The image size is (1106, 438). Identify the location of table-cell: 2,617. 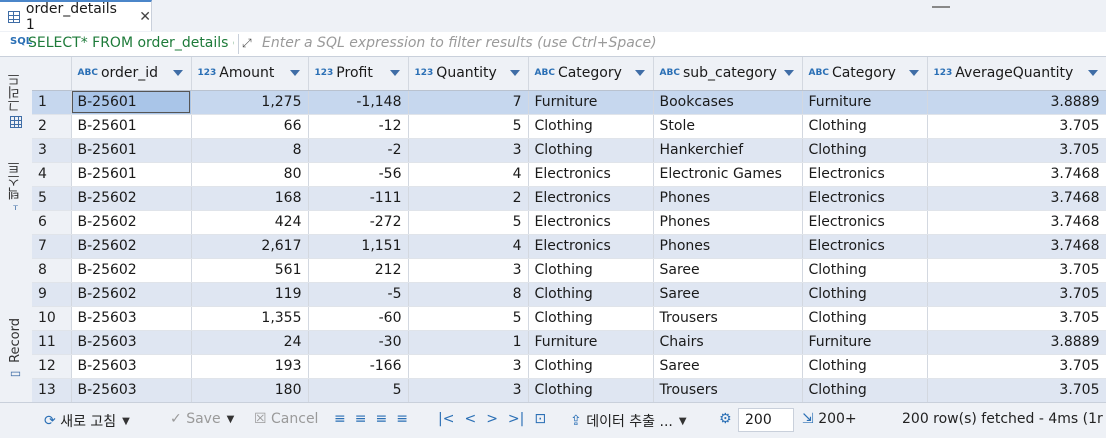
(250, 246).